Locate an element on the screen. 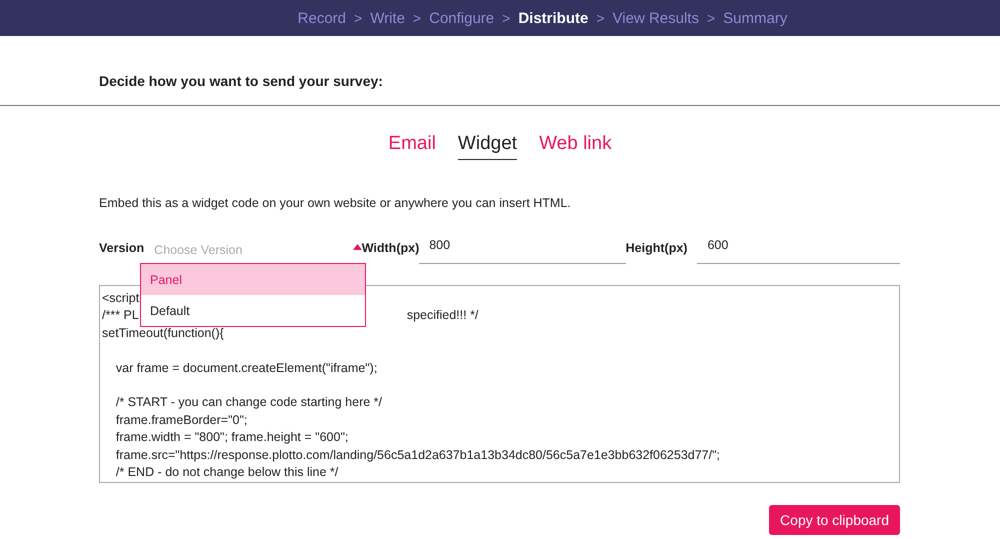 Image resolution: width=1000 pixels, height=539 pixels. method-tab: Web link is located at coordinates (575, 146).